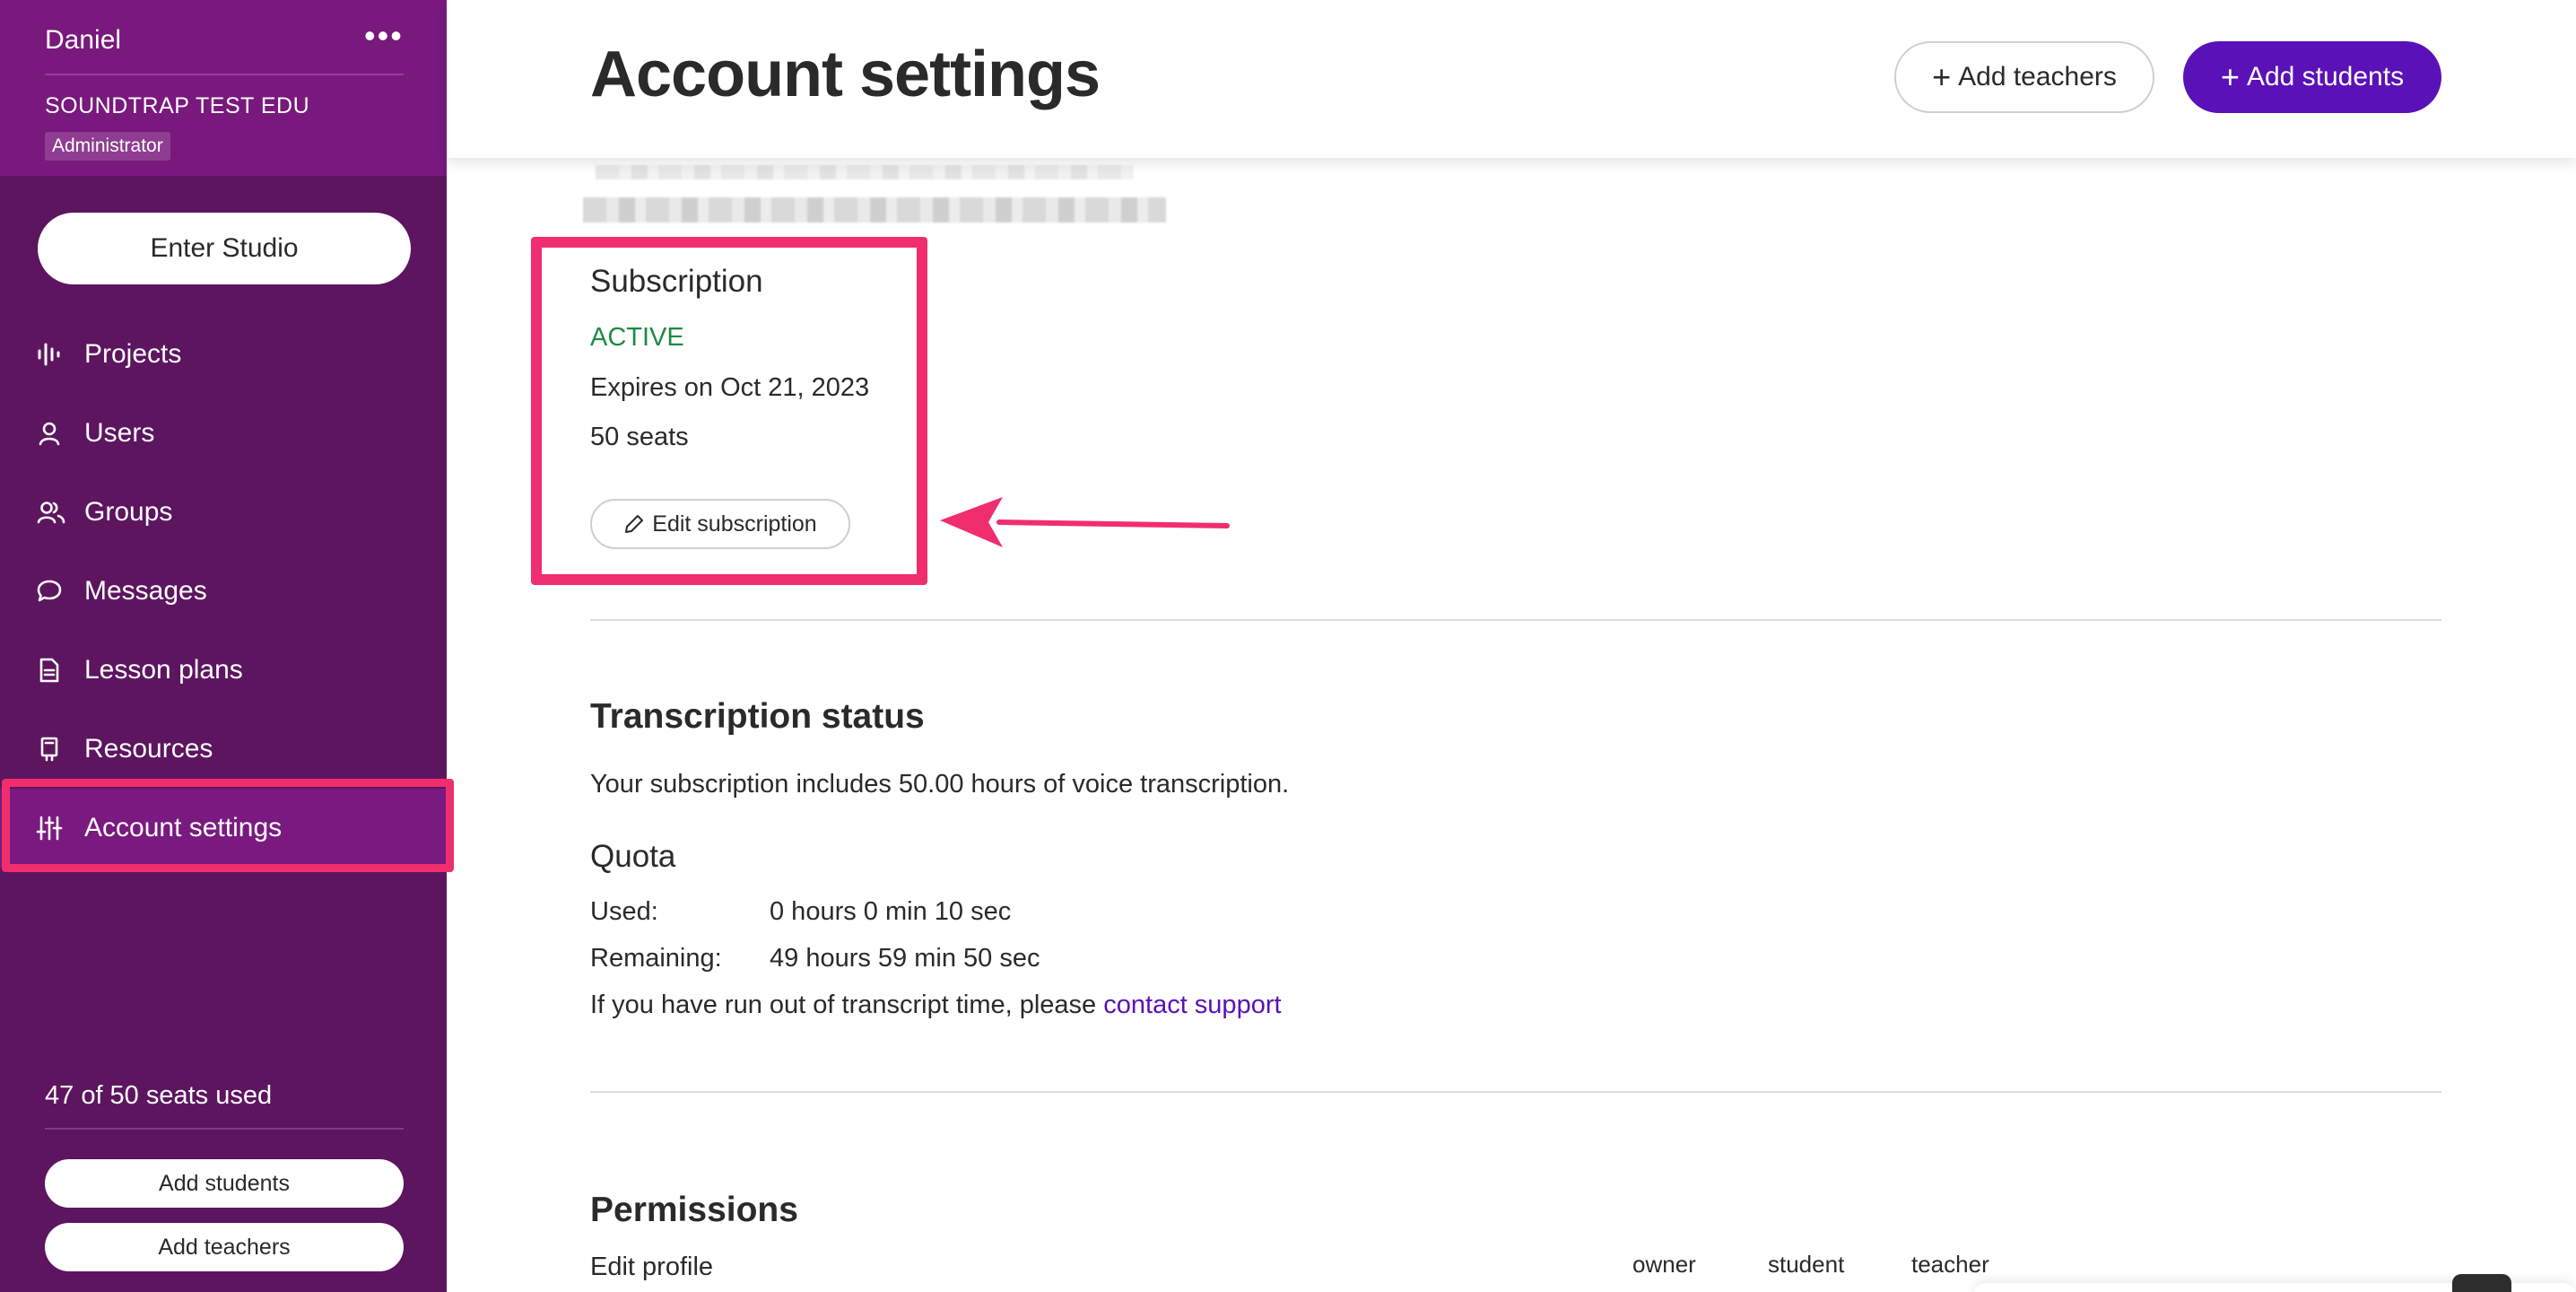 This screenshot has height=1292, width=2576. What do you see at coordinates (145, 591) in the screenshot?
I see `sidebar-item-label: Messages` at bounding box center [145, 591].